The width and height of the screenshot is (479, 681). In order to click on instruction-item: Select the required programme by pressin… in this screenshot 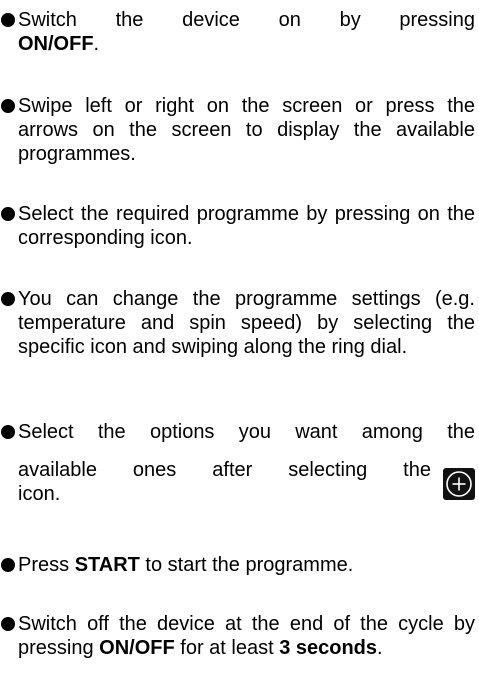, I will do `click(237, 226)`.